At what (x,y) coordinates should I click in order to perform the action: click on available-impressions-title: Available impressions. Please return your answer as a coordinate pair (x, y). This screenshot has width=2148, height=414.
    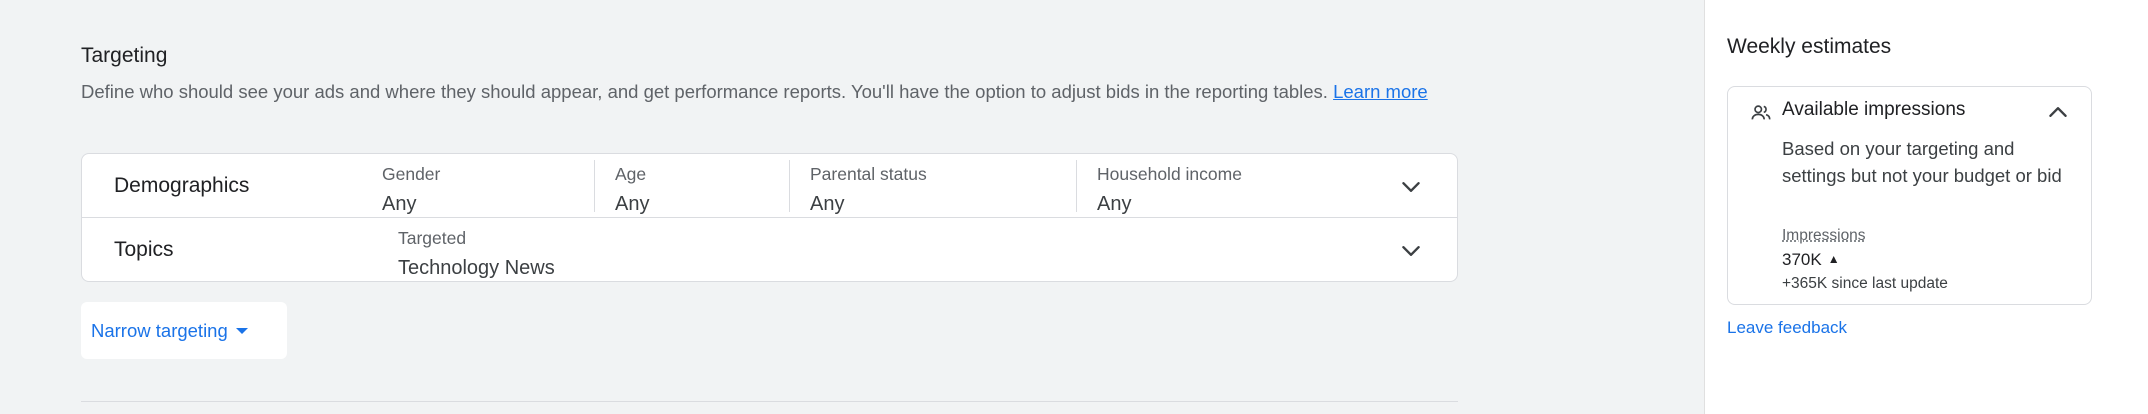
    Looking at the image, I should click on (1874, 109).